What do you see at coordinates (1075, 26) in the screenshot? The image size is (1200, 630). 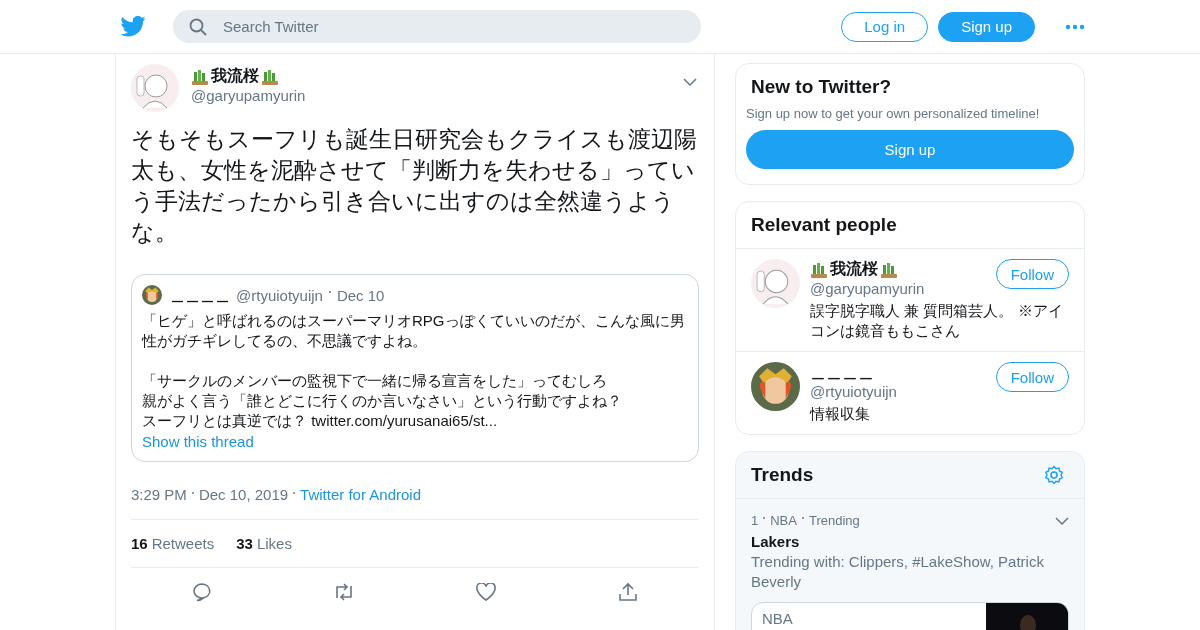 I see `more-icon` at bounding box center [1075, 26].